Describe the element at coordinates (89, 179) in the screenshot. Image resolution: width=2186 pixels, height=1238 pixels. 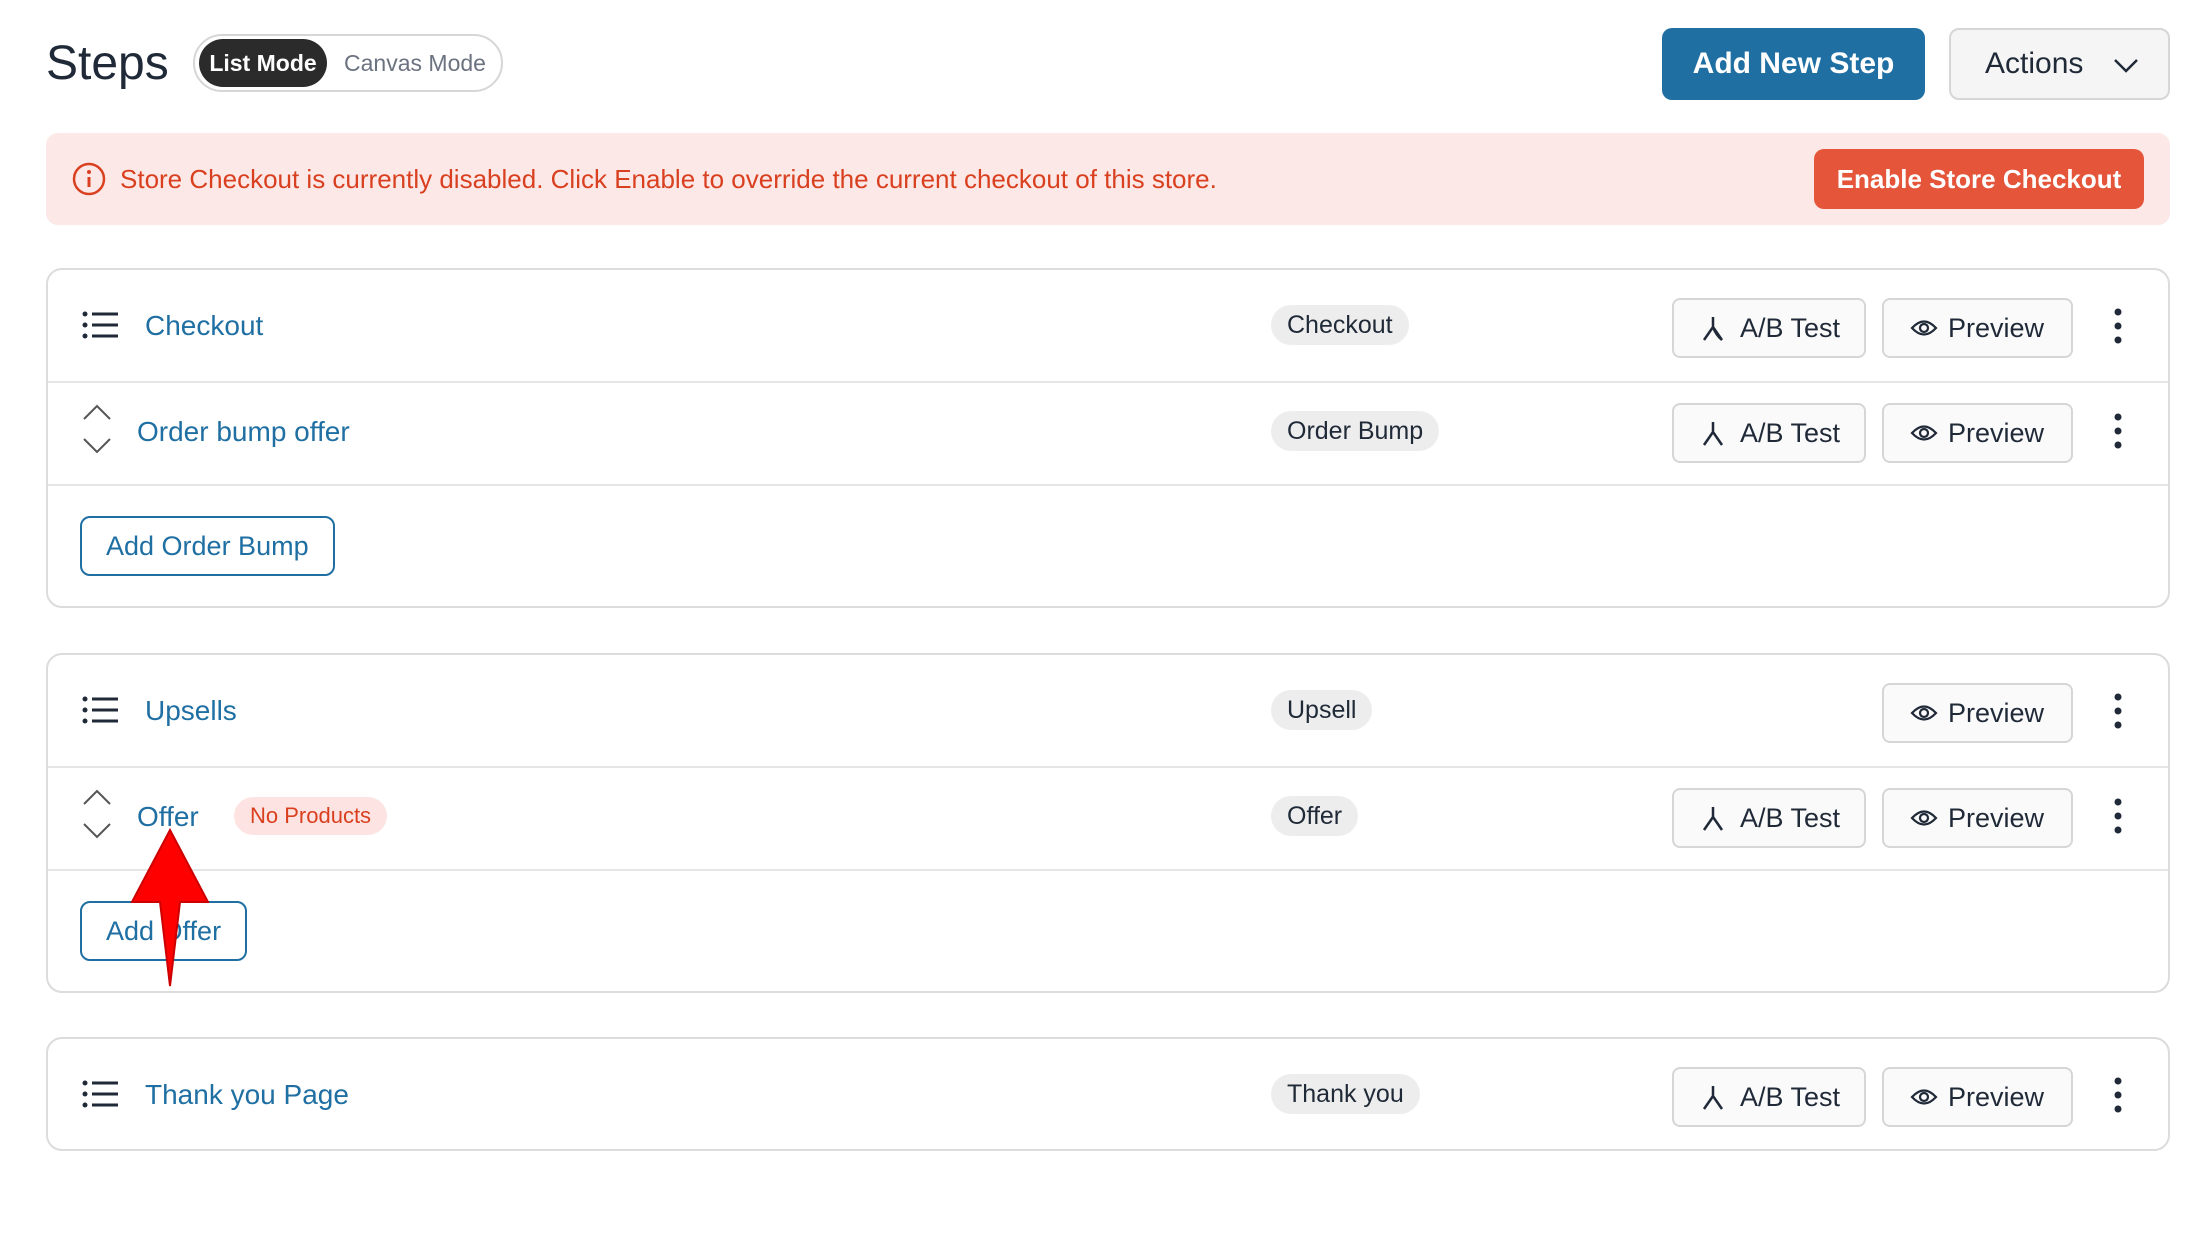
I see `info-icon` at that location.